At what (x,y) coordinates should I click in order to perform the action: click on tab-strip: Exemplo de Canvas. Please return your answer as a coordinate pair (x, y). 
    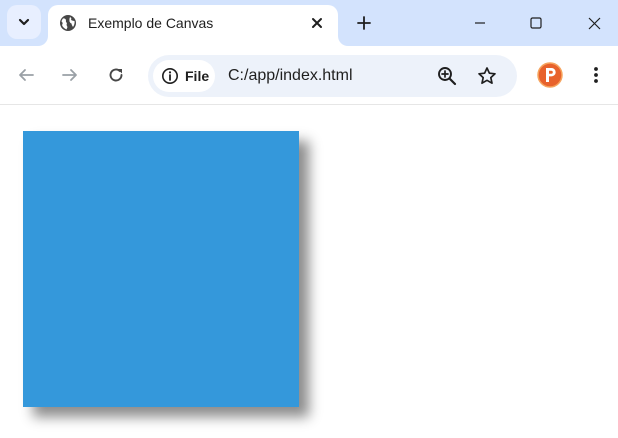
    Looking at the image, I should click on (309, 23).